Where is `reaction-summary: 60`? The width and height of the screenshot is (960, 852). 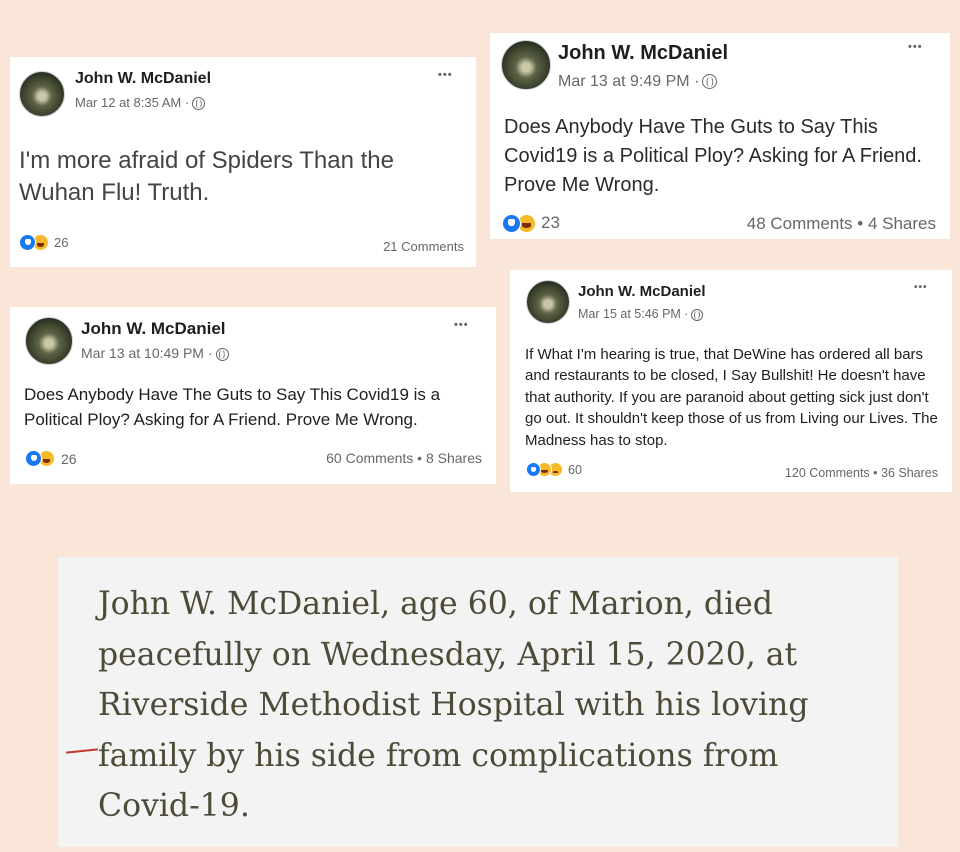 reaction-summary: 60 is located at coordinates (554, 469).